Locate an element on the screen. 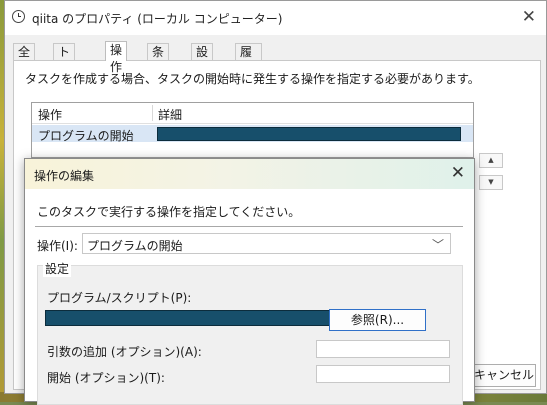 The height and width of the screenshot is (405, 547). settings-group-label: 設定 is located at coordinates (57, 268).